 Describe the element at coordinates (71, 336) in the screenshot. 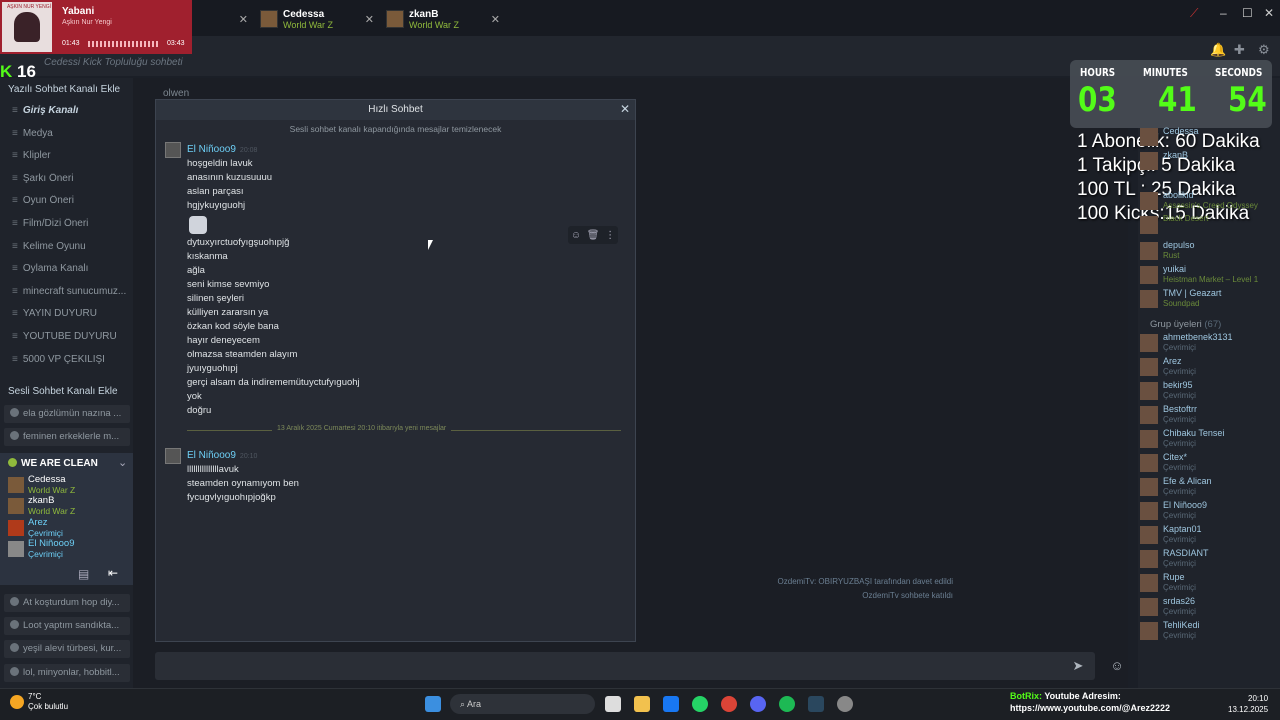

I see `text-channel-10: ≡ YOUTUBE DUYURU` at that location.